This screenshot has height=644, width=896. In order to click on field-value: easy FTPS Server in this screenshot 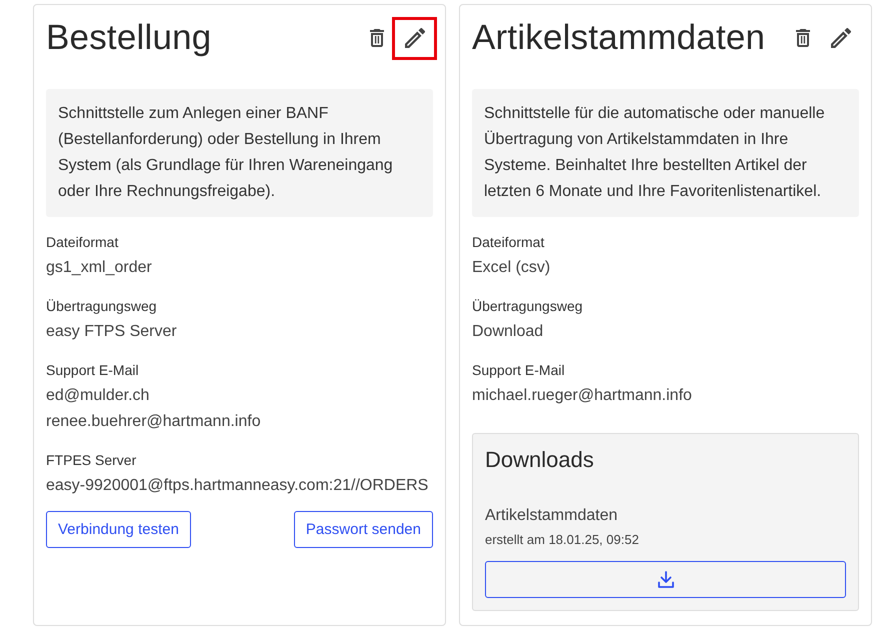, I will do `click(112, 332)`.